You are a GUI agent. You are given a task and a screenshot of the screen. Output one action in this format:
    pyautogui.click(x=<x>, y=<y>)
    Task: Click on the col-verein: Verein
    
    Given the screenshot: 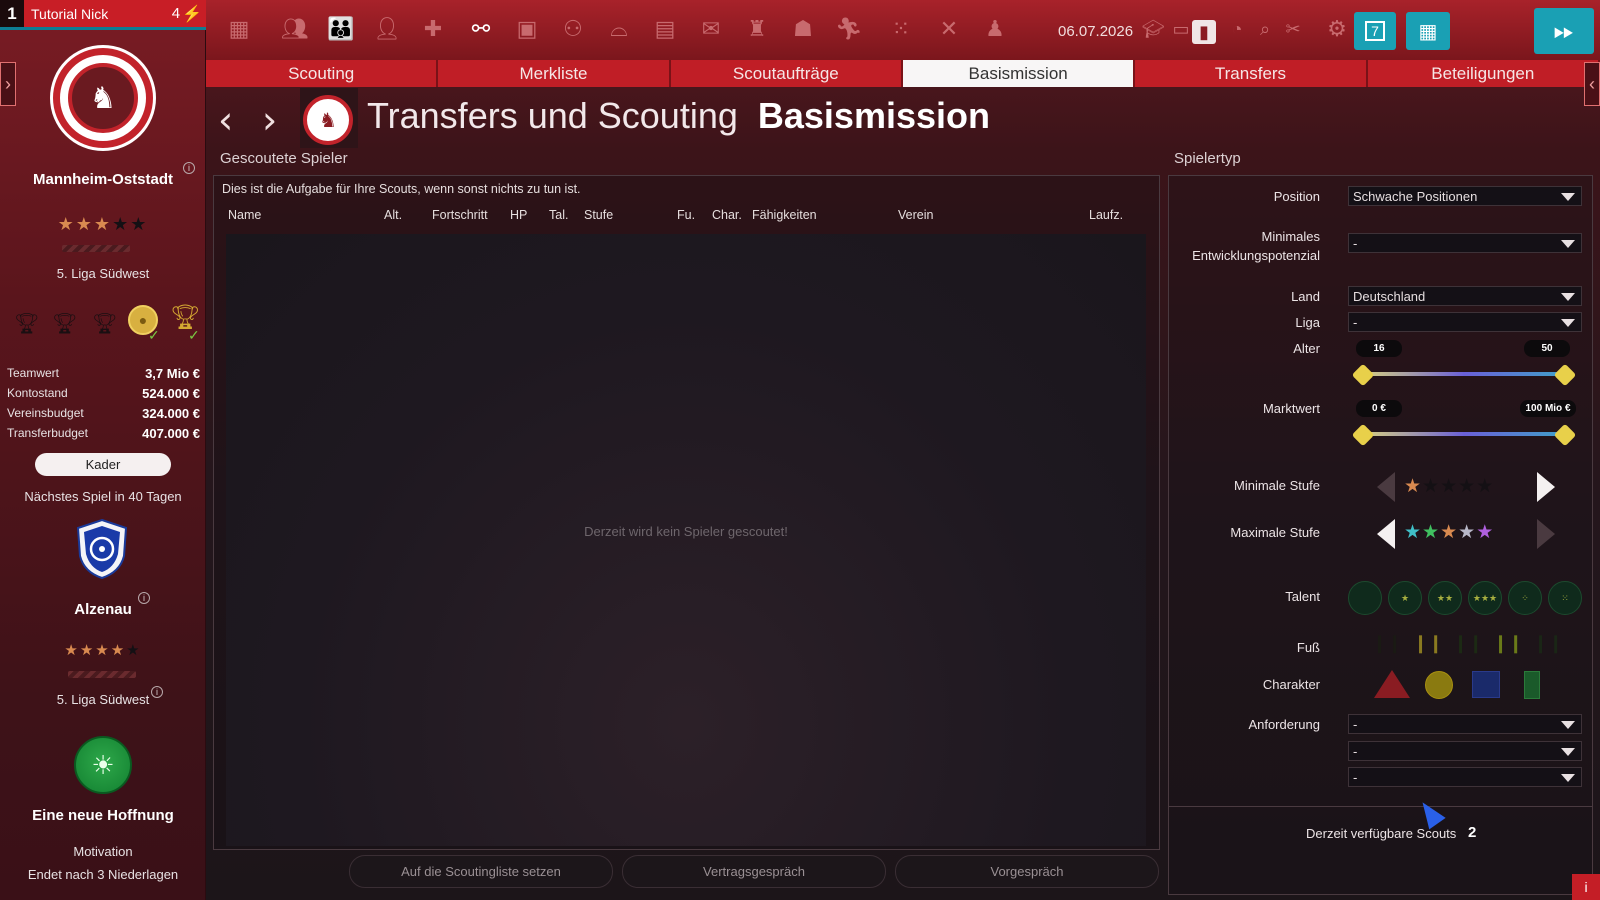 What is the action you would take?
    pyautogui.click(x=915, y=215)
    